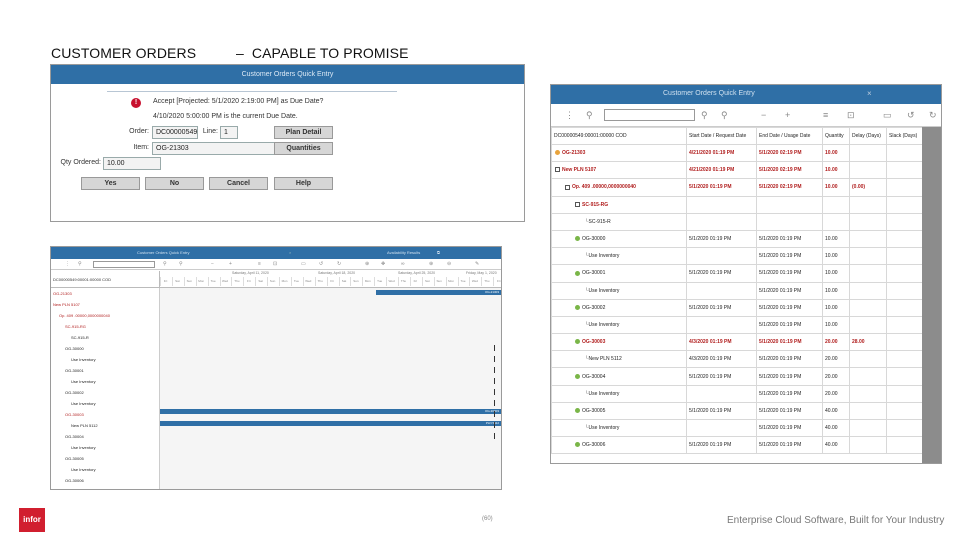 The width and height of the screenshot is (975, 548). What do you see at coordinates (868, 393) in the screenshot?
I see `cell-delay` at bounding box center [868, 393].